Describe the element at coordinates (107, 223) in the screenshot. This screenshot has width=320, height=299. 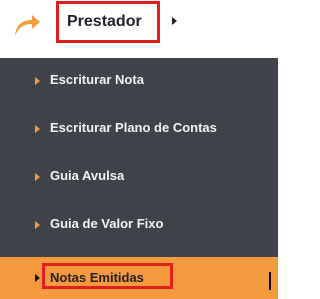
I see `menu-item-label: Guia de Valor Fixo` at that location.